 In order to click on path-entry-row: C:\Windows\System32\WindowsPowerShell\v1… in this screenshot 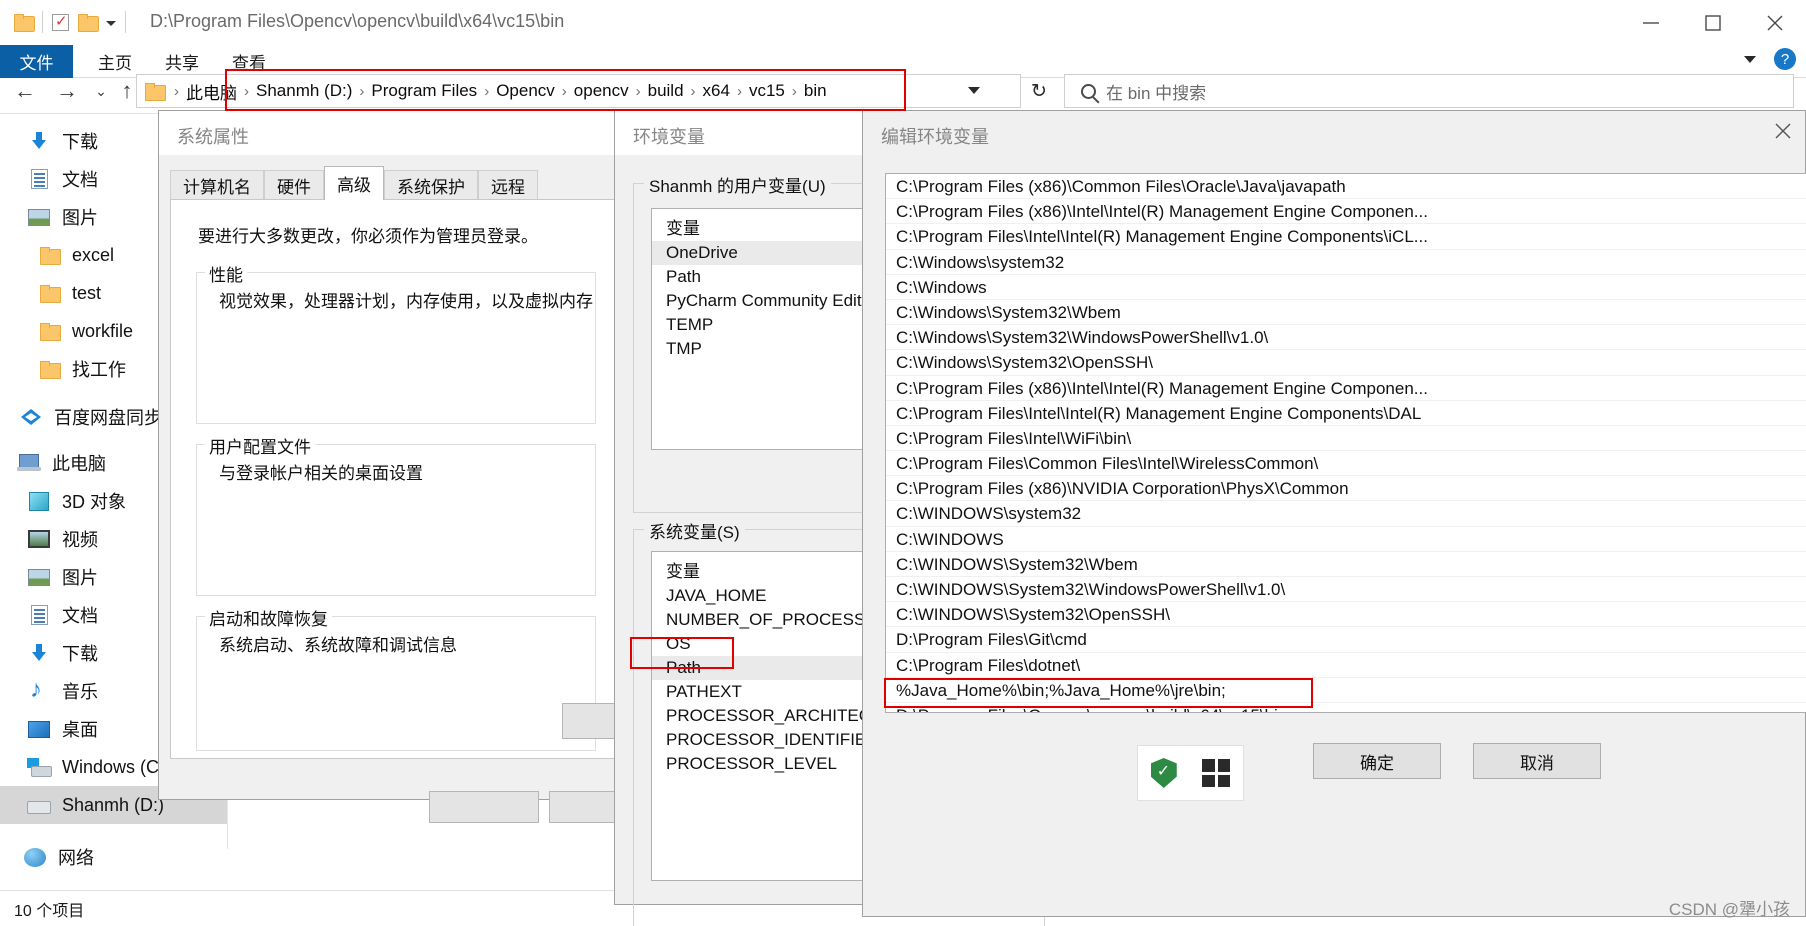, I will do `click(1346, 338)`.